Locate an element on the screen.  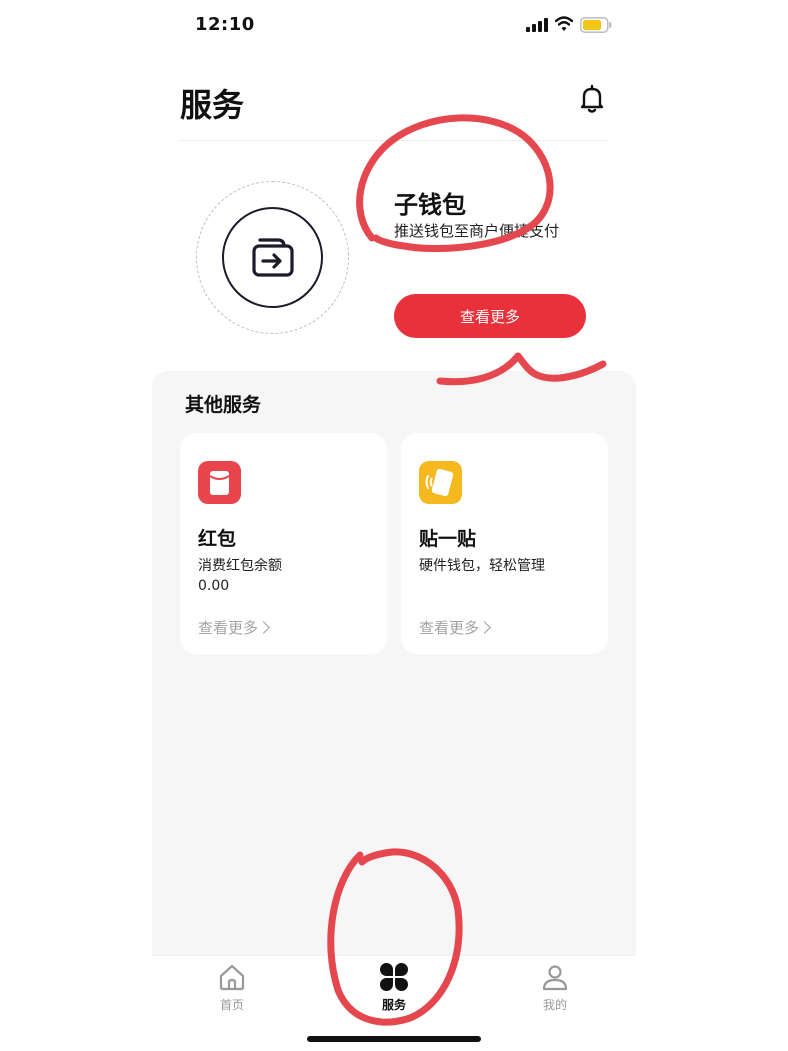
tab-mine: 我的 is located at coordinates (555, 991).